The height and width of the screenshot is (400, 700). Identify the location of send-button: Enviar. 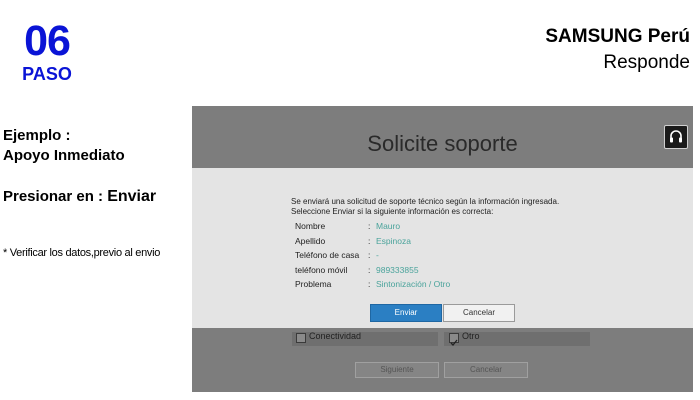
(406, 313).